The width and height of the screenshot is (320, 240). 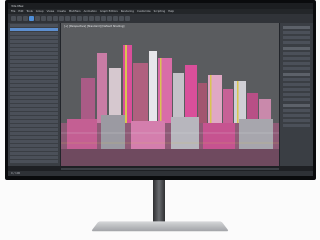 I want to click on menu-edit: Edit, so click(x=20, y=11).